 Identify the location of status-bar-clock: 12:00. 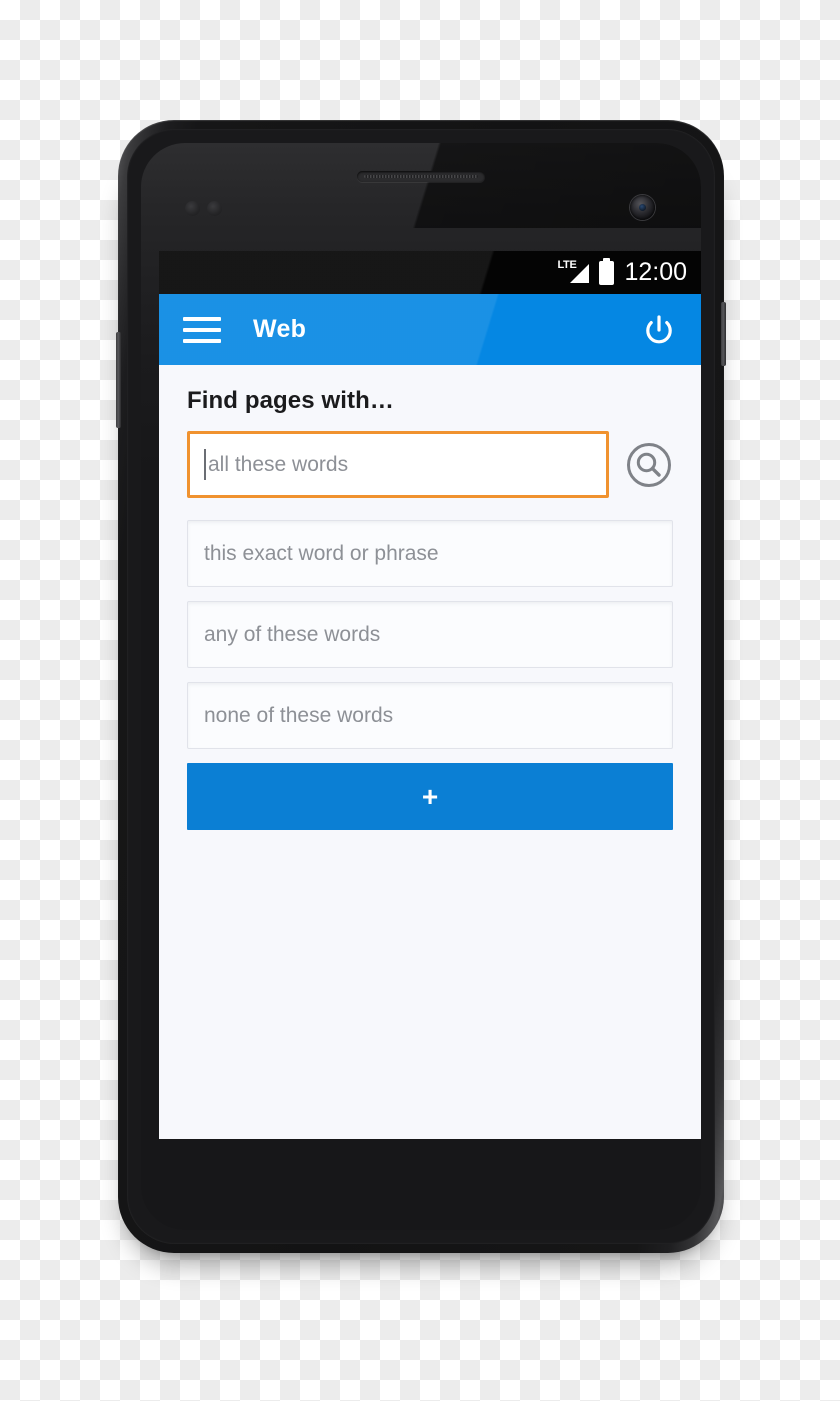
(655, 272).